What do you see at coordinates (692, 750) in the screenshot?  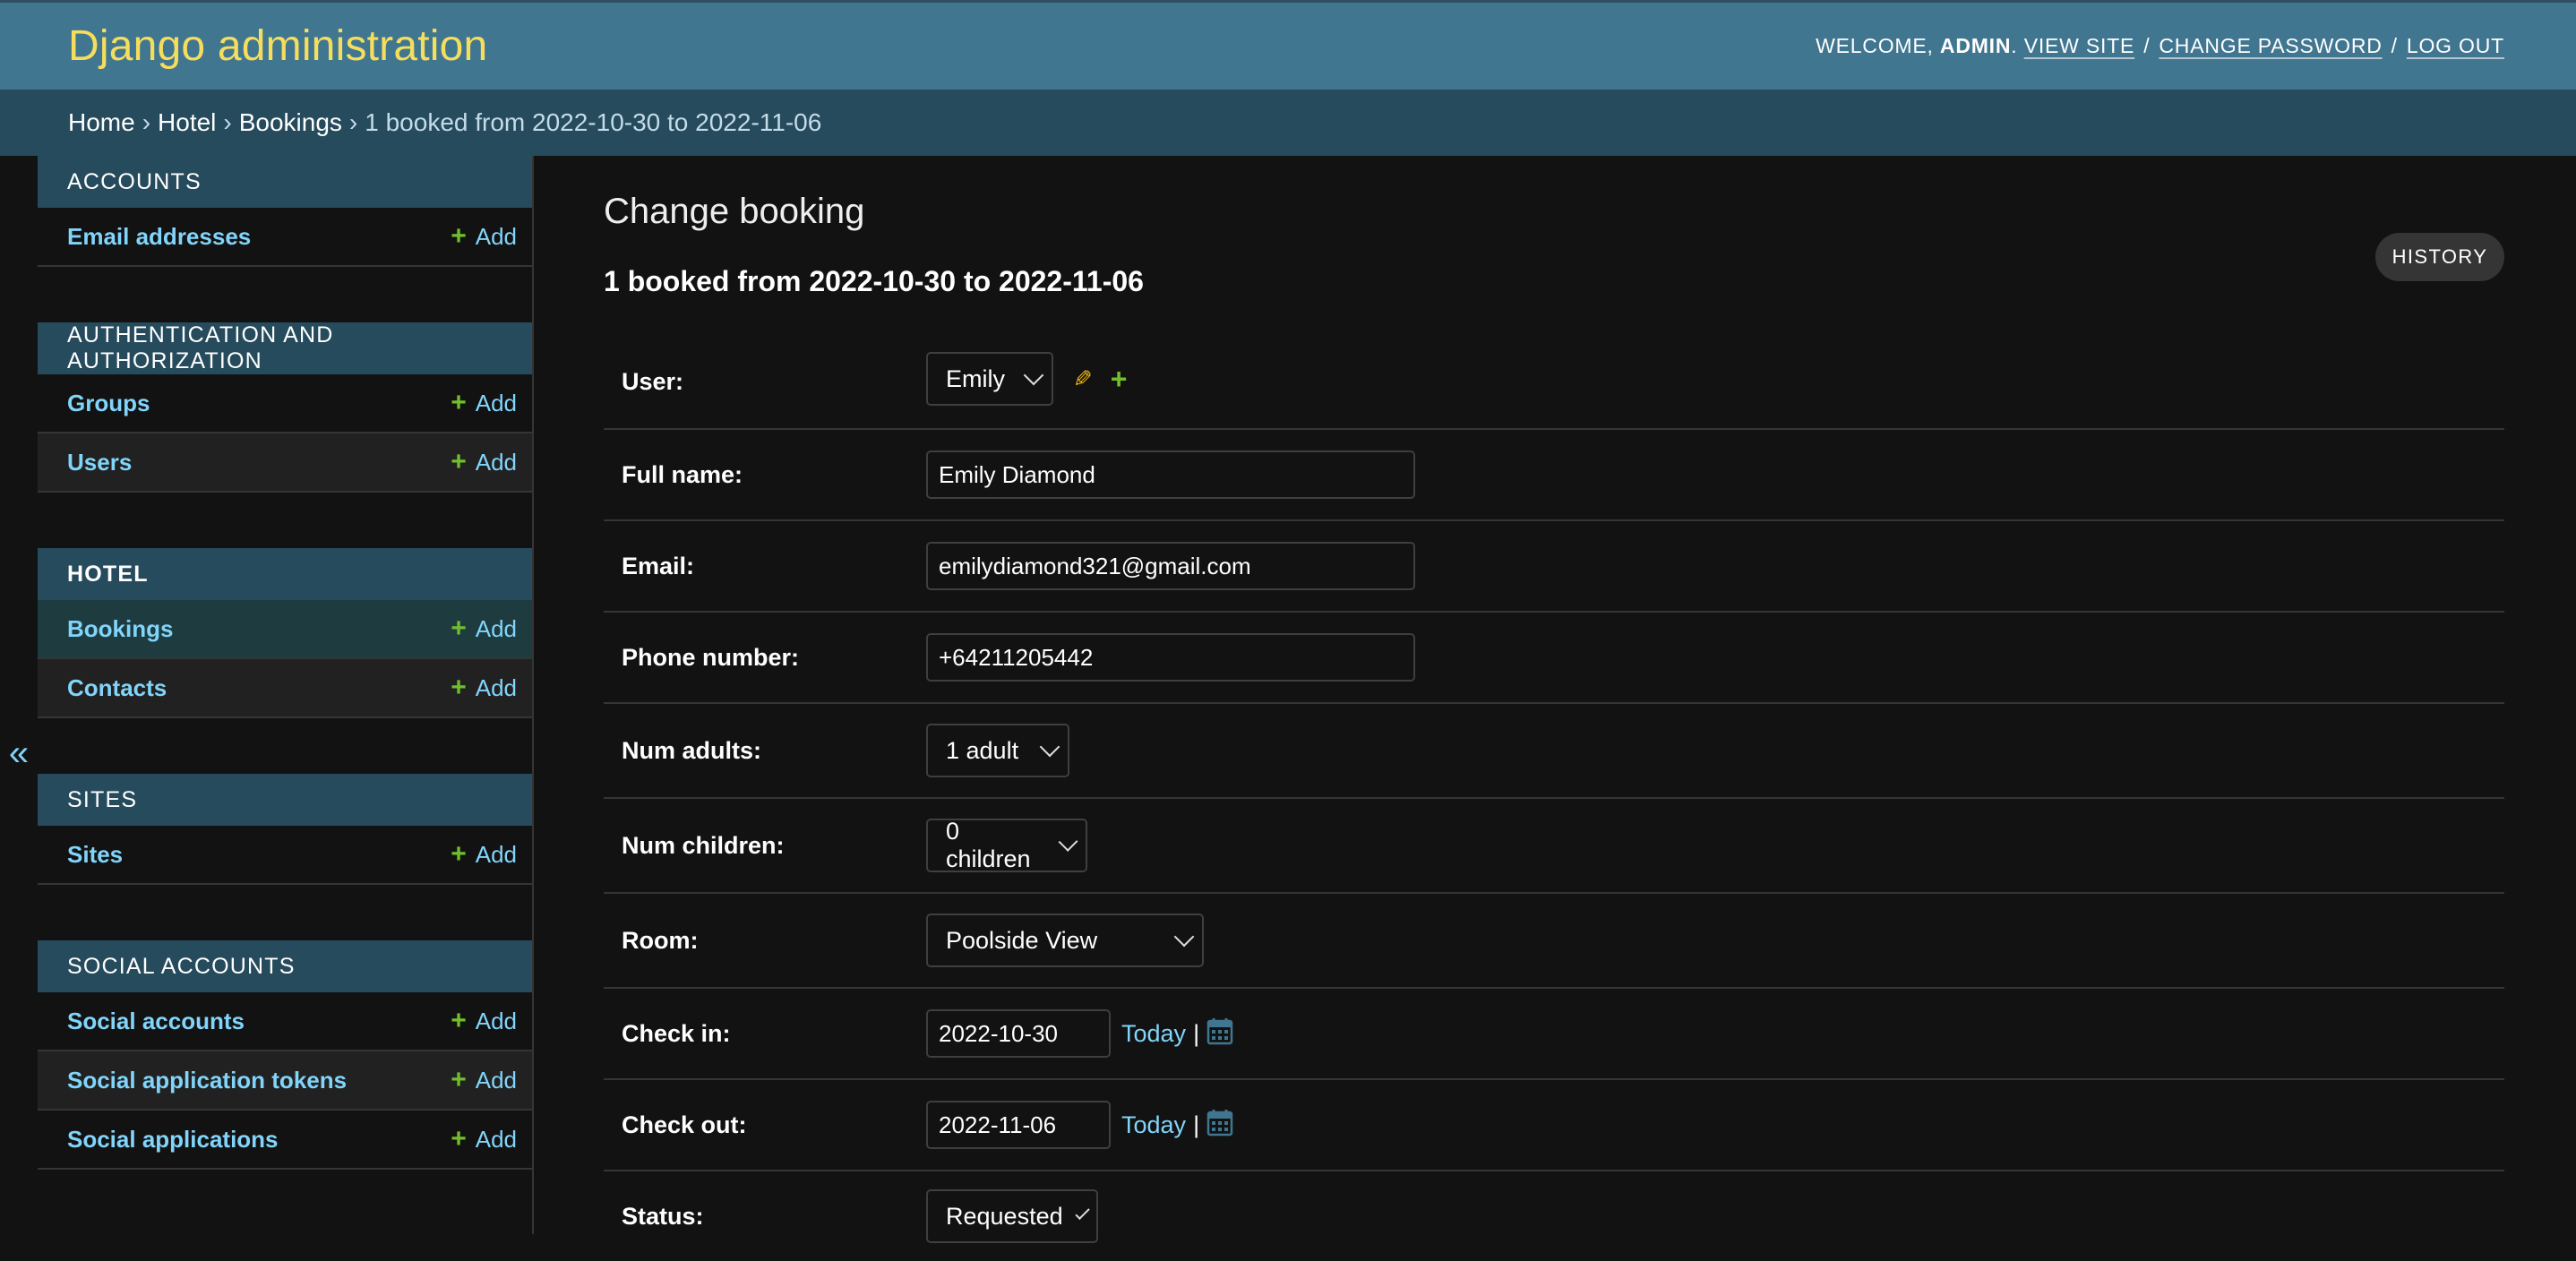 I see `num-adults-label: Num adults:` at bounding box center [692, 750].